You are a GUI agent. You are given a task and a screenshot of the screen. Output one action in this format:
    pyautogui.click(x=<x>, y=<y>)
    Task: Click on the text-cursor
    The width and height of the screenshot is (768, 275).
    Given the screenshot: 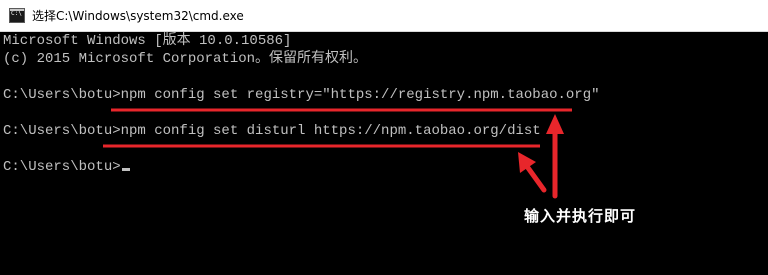 What is the action you would take?
    pyautogui.click(x=125, y=169)
    